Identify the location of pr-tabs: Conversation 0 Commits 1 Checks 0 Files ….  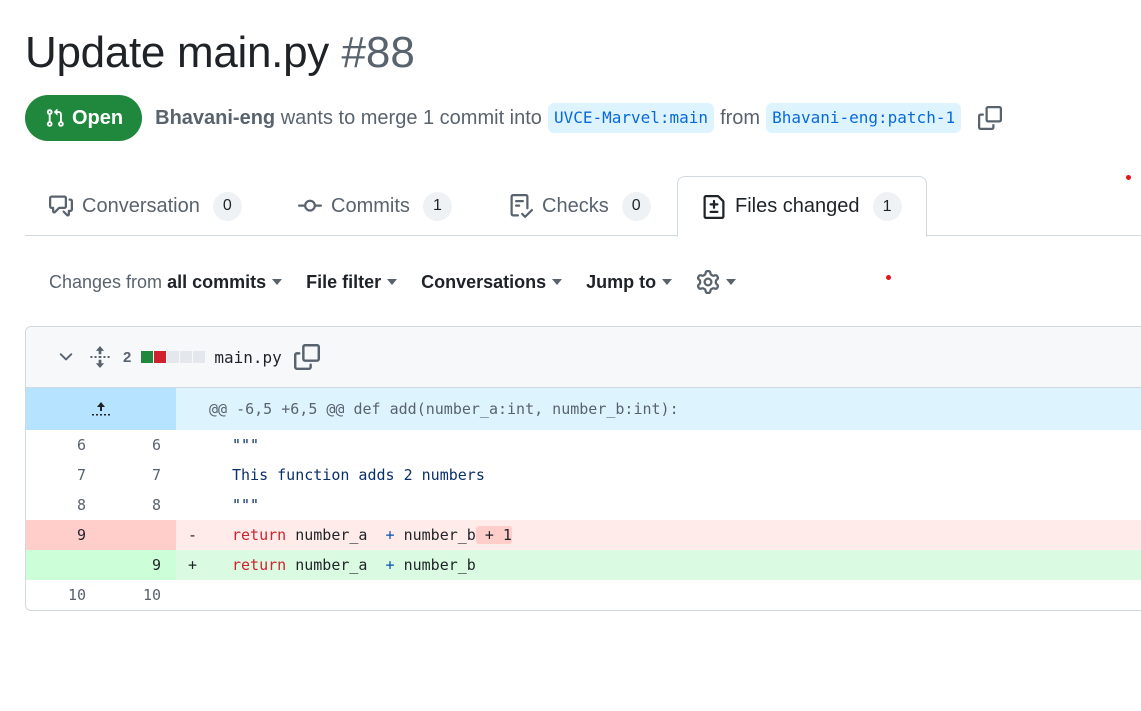
(583, 206).